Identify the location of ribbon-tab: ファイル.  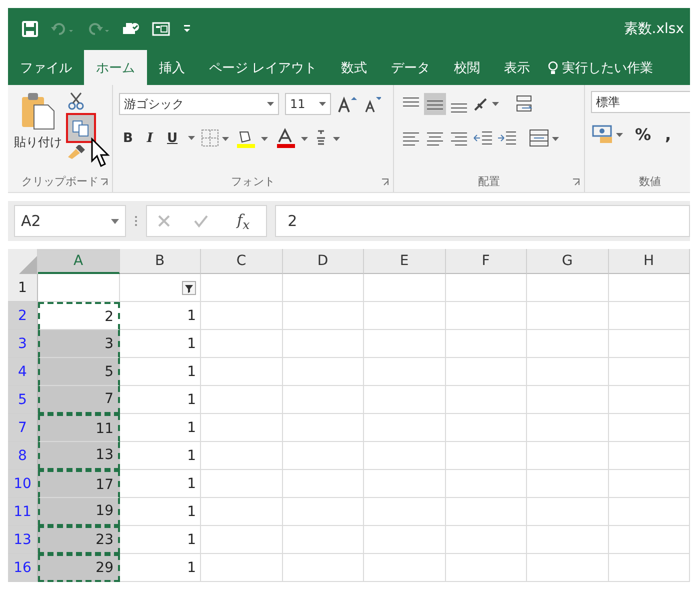
(46, 67).